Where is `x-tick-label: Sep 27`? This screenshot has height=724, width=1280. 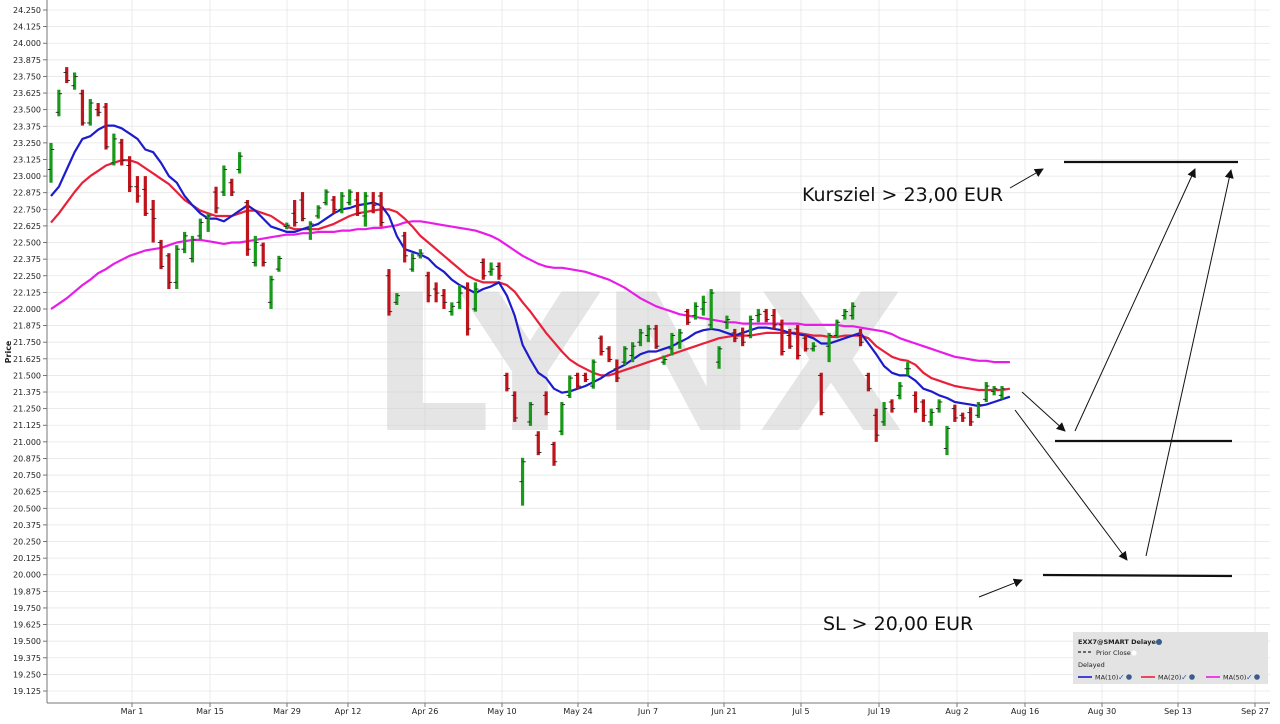
x-tick-label: Sep 27 is located at coordinates (1255, 711).